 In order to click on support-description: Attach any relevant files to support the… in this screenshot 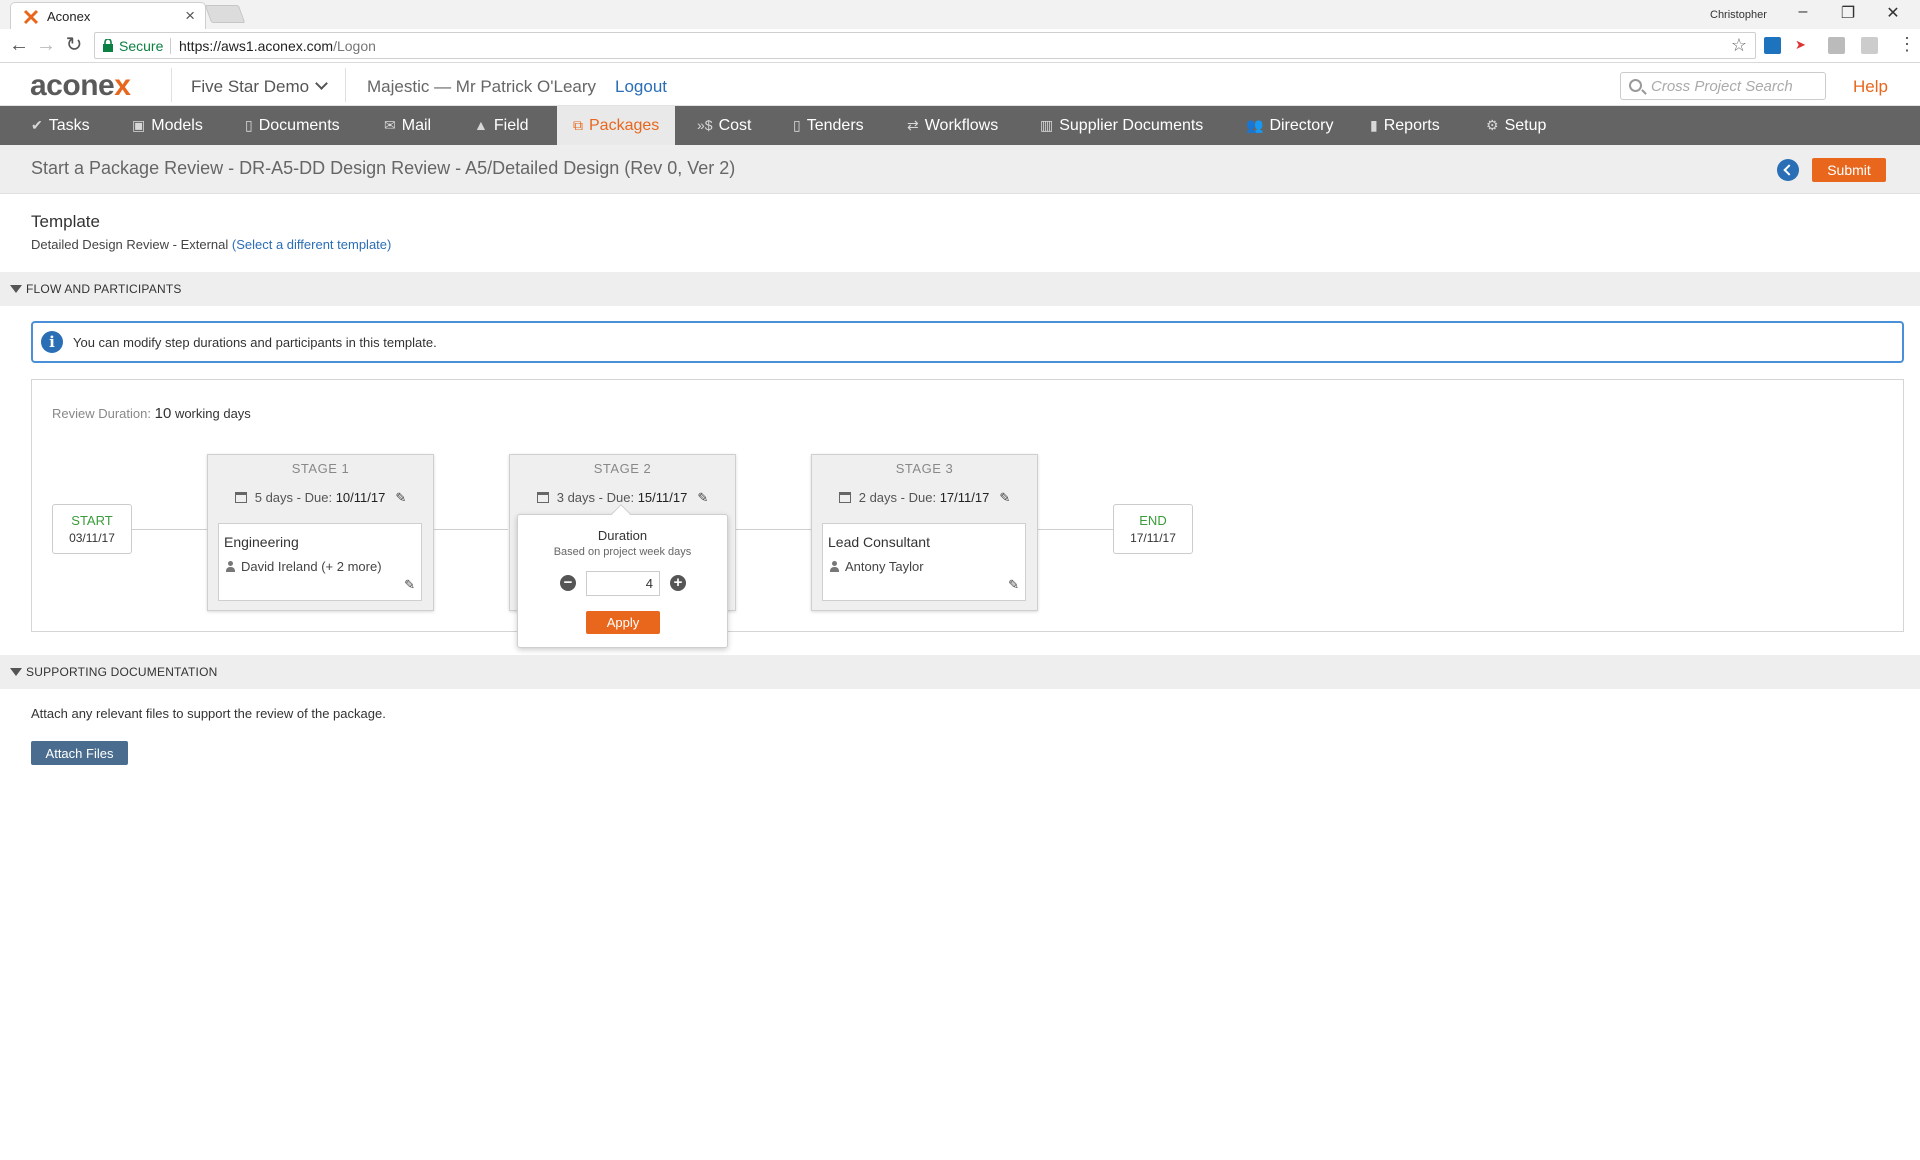, I will do `click(208, 713)`.